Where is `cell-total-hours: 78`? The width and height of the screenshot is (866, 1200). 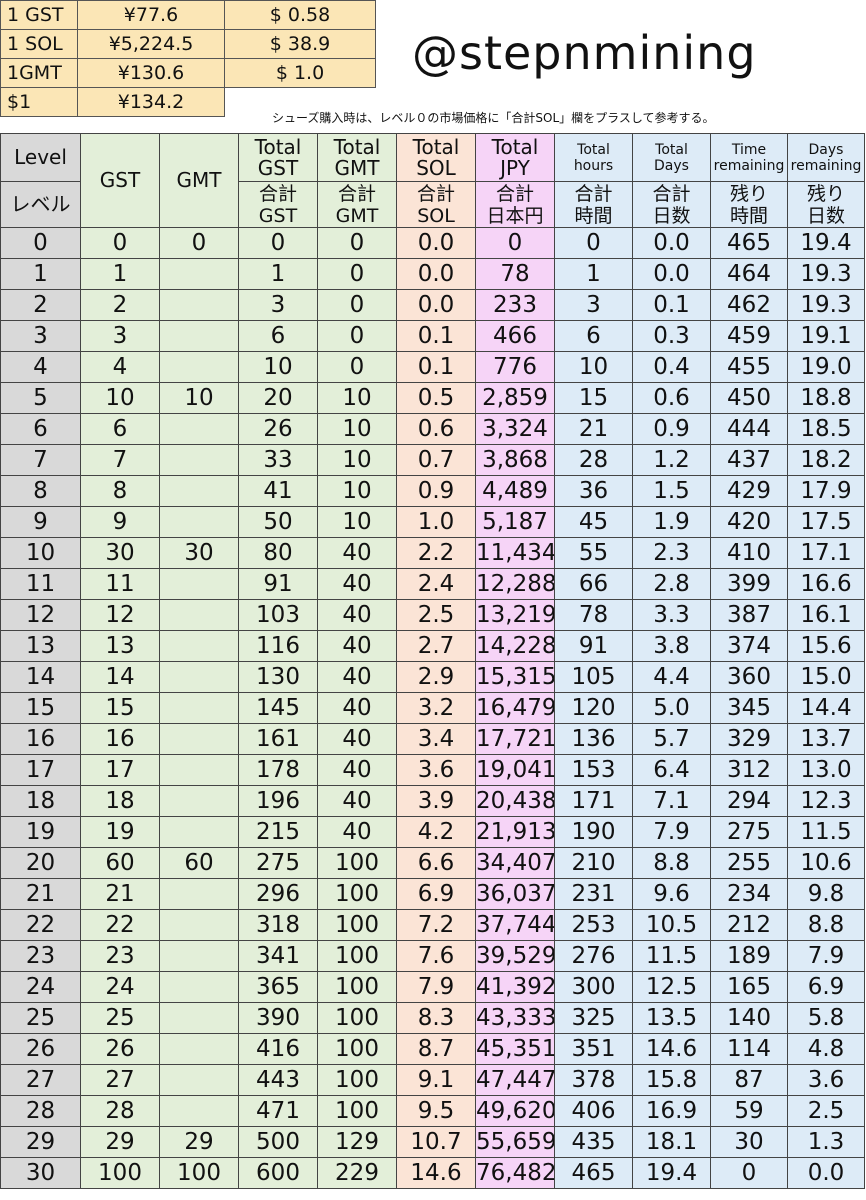
cell-total-hours: 78 is located at coordinates (593, 615).